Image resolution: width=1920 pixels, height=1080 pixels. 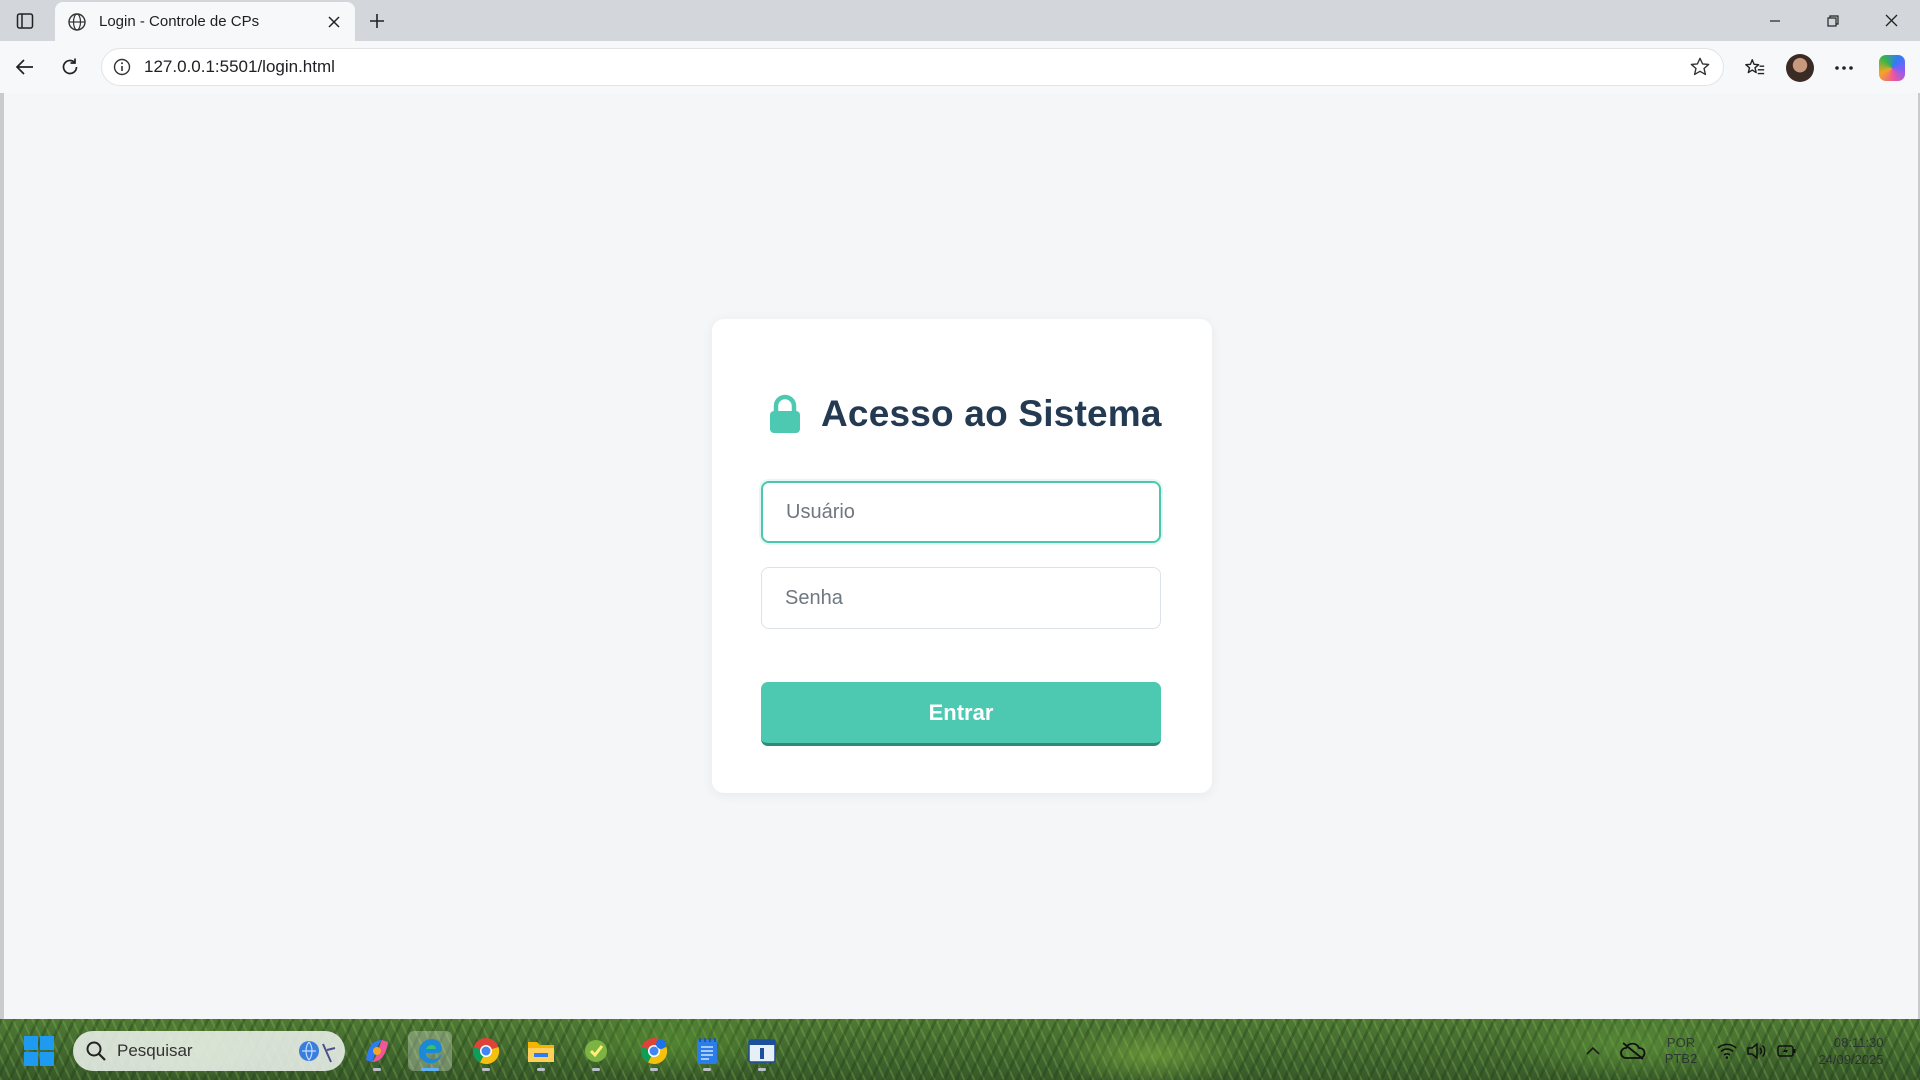 I want to click on system-clock: 08:11:30 24/09/2025, so click(x=1851, y=1051).